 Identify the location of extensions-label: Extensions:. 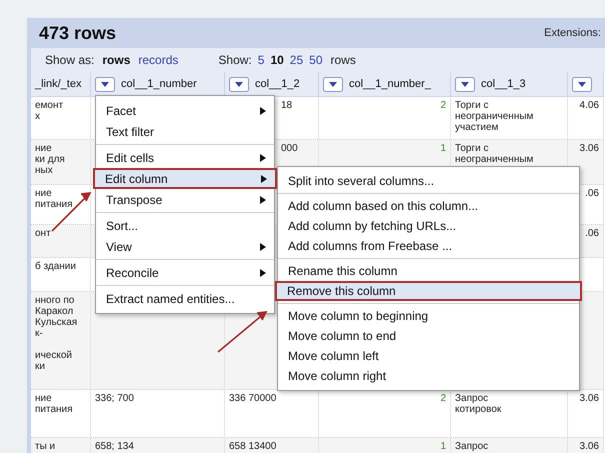
(572, 33).